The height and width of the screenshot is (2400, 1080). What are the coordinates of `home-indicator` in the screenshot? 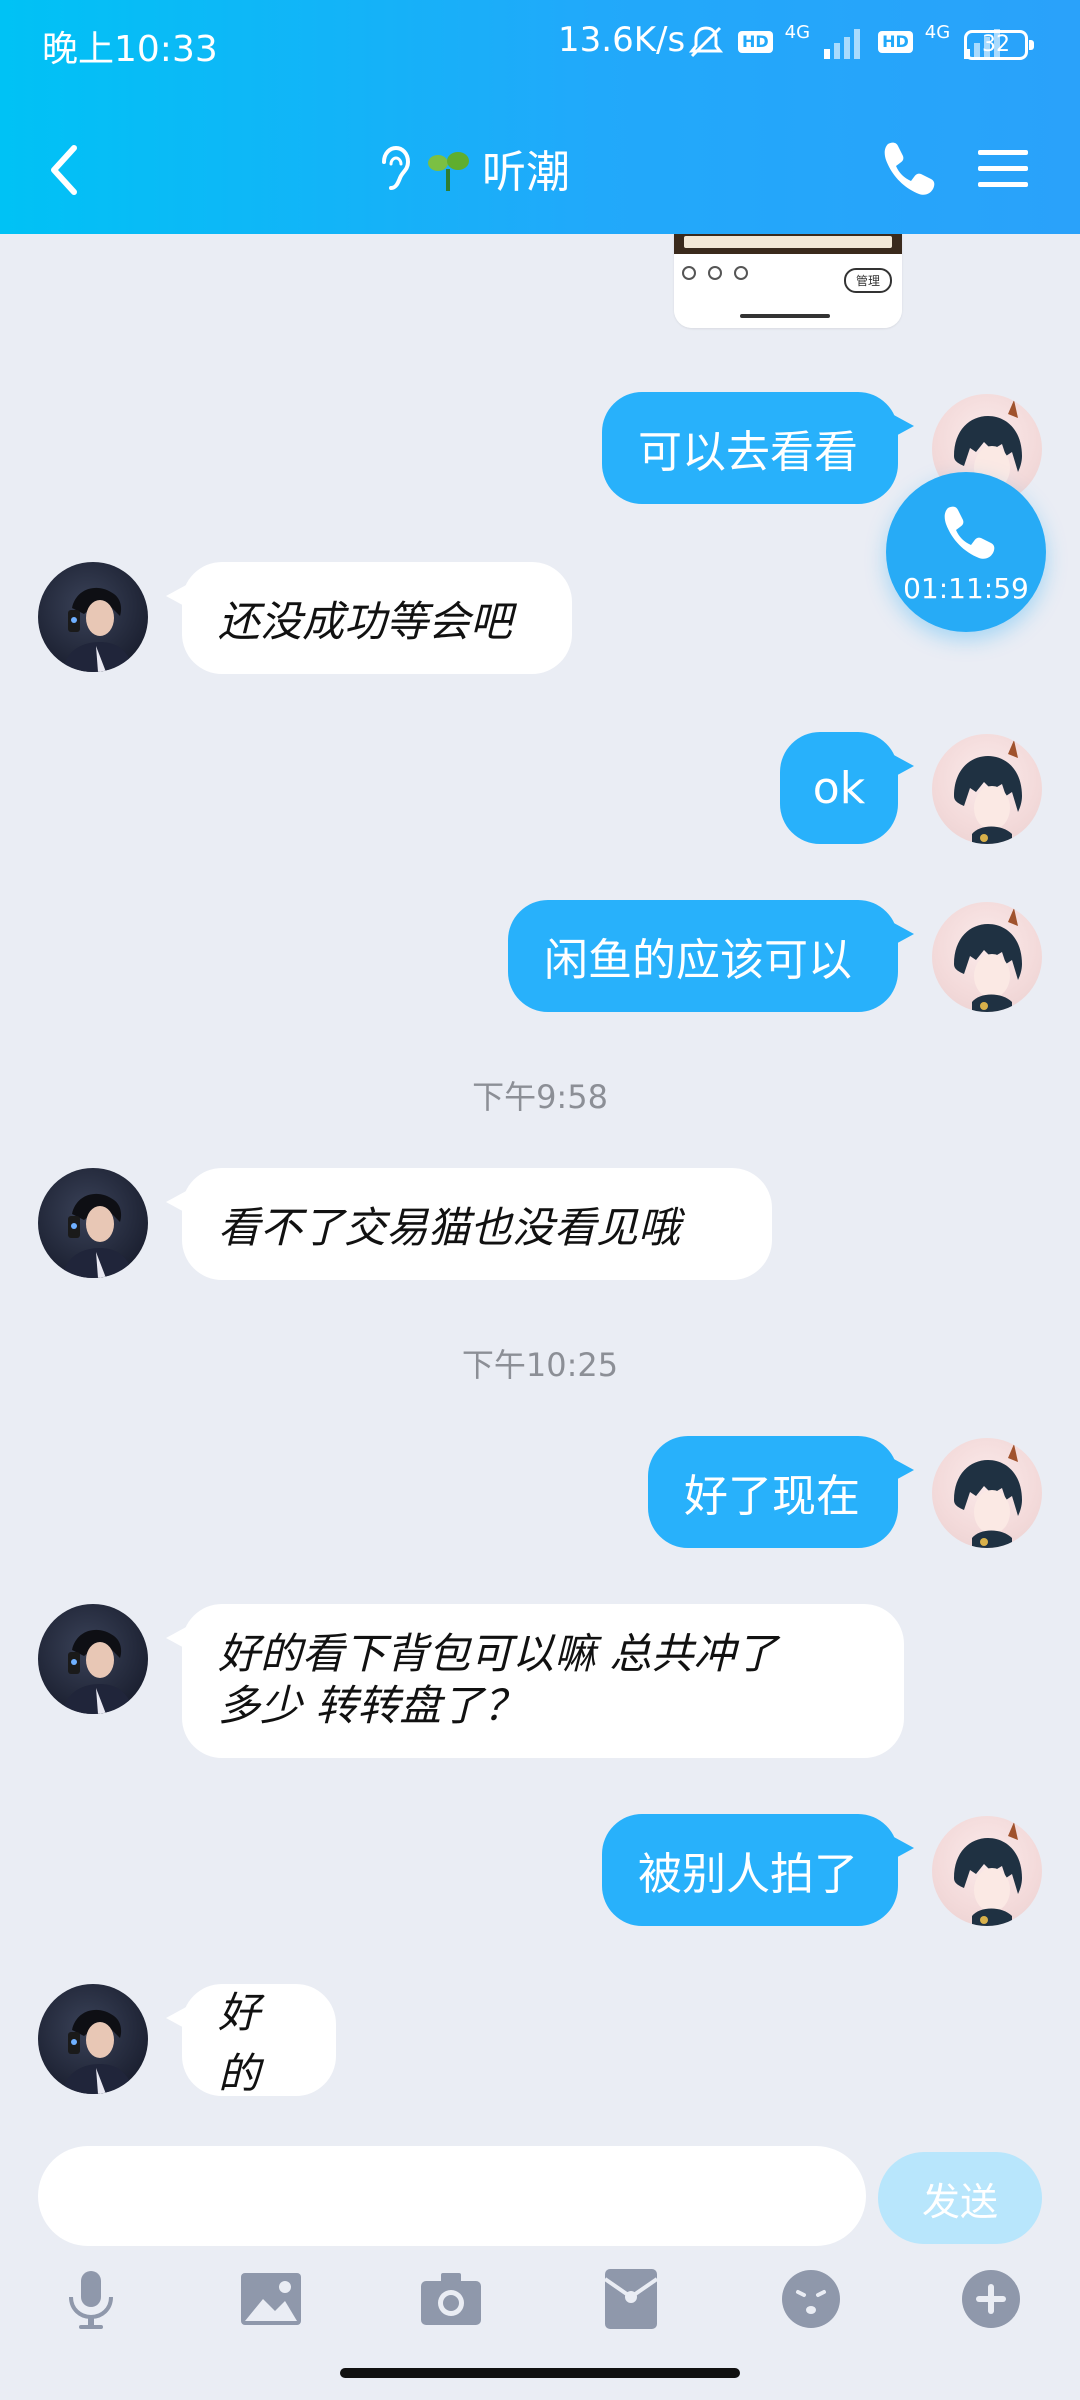 It's located at (540, 2373).